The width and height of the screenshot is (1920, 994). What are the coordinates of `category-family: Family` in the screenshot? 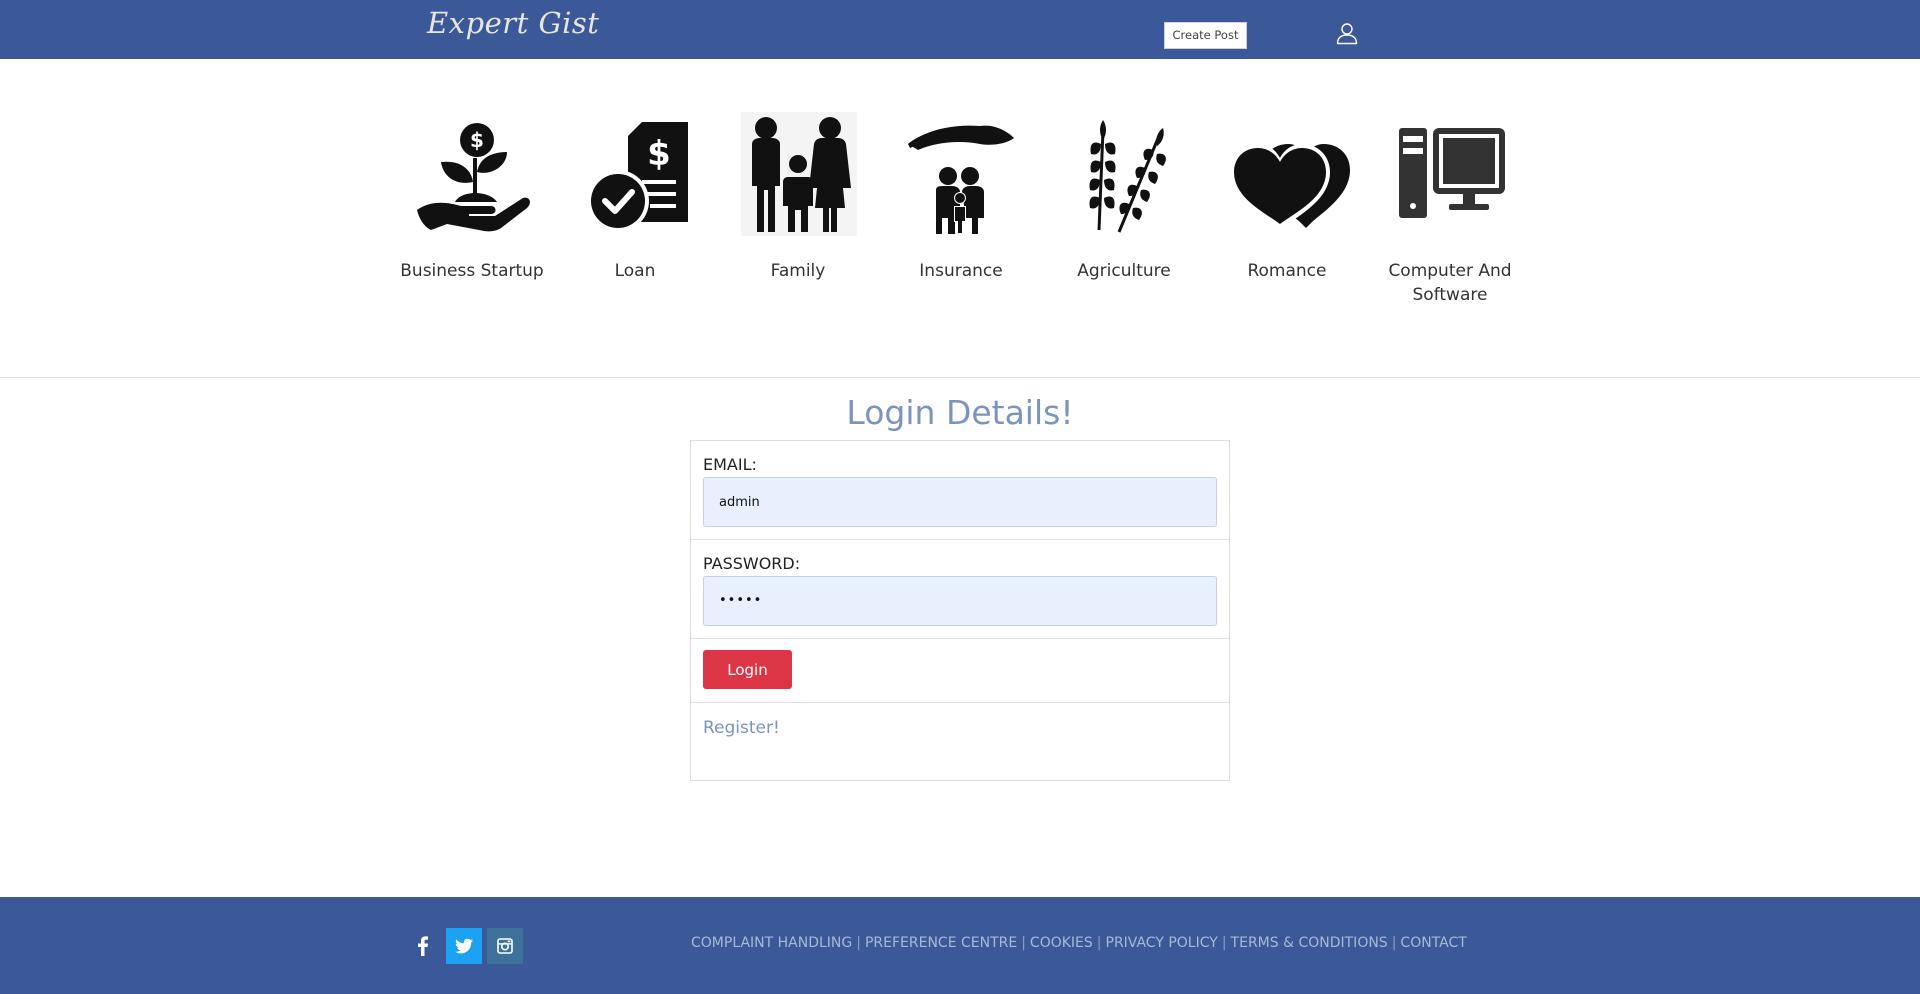 It's located at (798, 196).